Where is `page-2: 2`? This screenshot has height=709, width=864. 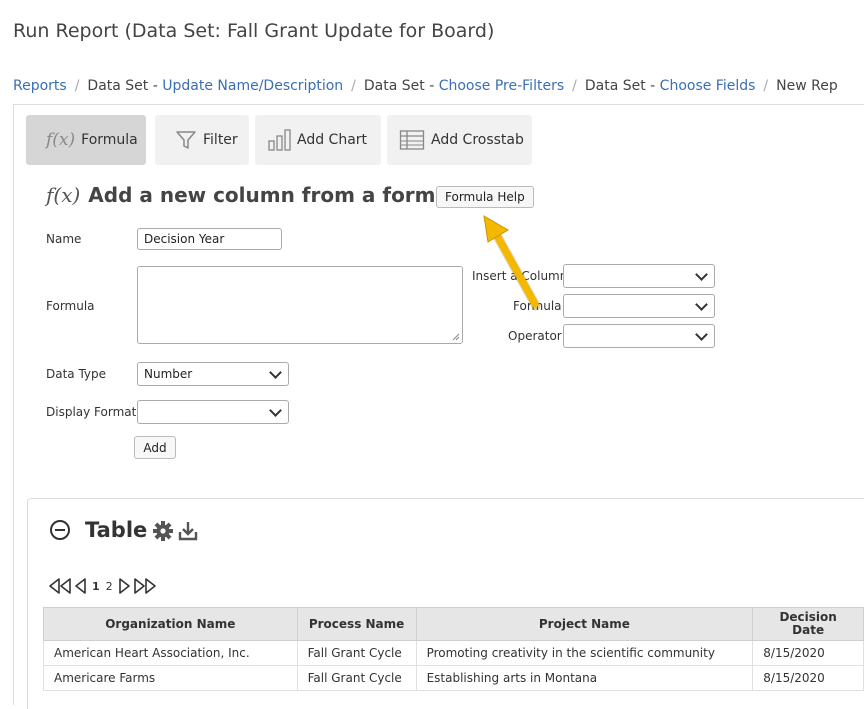
page-2: 2 is located at coordinates (109, 586).